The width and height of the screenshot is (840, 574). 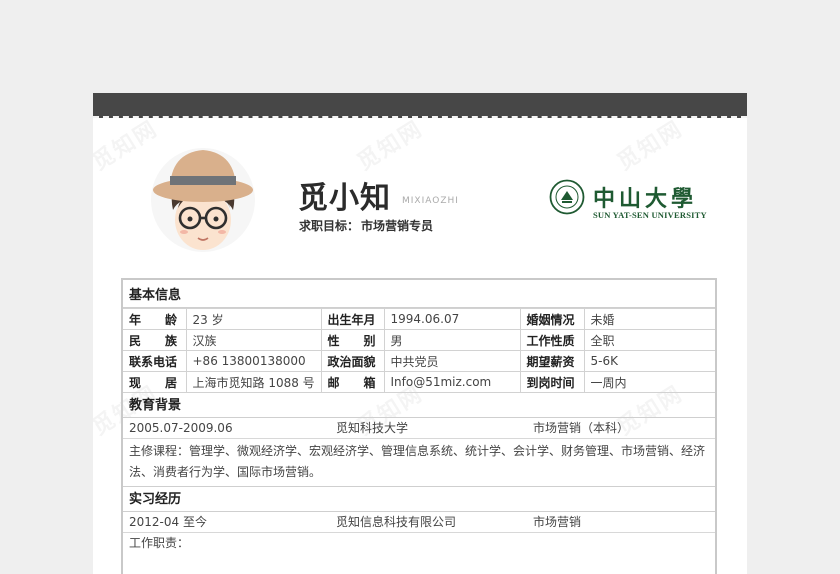 What do you see at coordinates (181, 428) in the screenshot?
I see `education-period: 2005.07-2009.06` at bounding box center [181, 428].